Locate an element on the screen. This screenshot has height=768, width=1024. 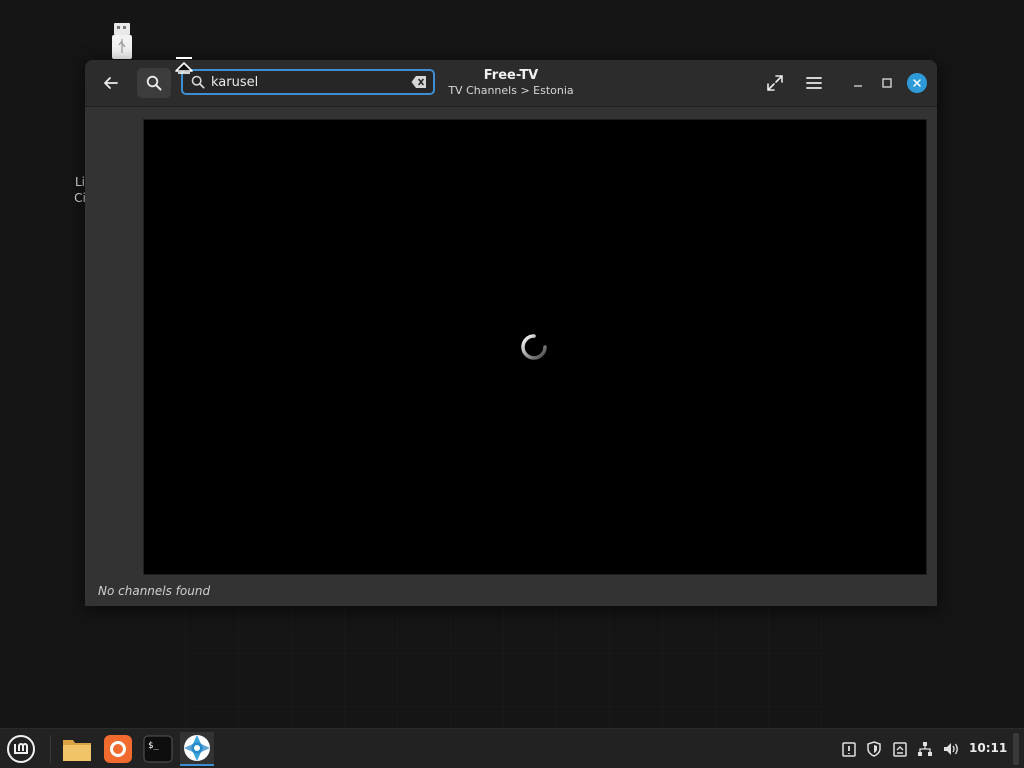
clipboard-tray is located at coordinates (900, 749).